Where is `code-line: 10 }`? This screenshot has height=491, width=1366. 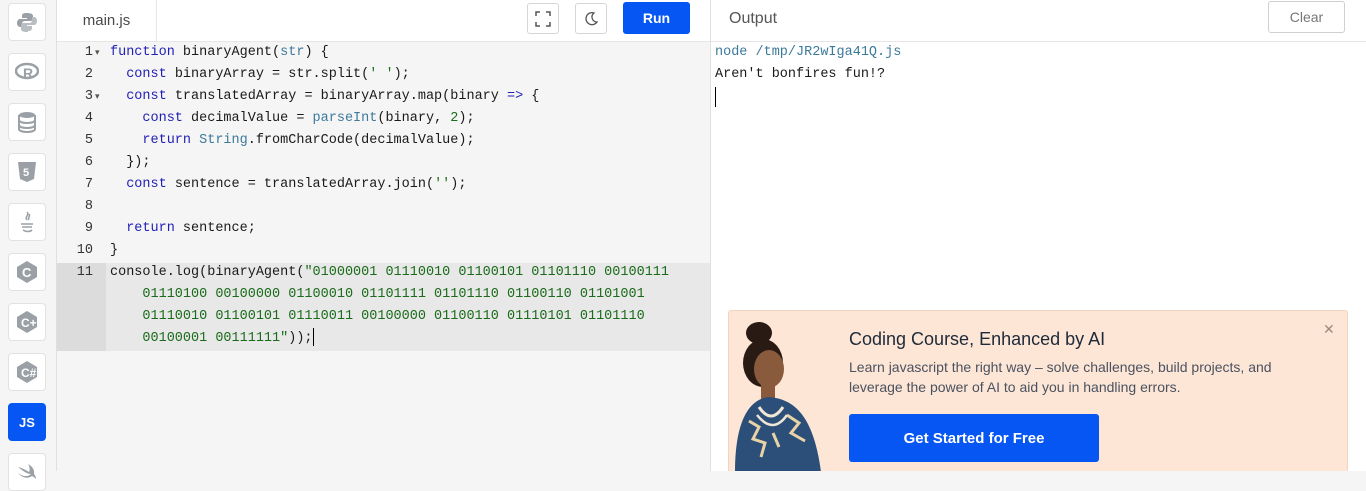 code-line: 10 } is located at coordinates (383, 251).